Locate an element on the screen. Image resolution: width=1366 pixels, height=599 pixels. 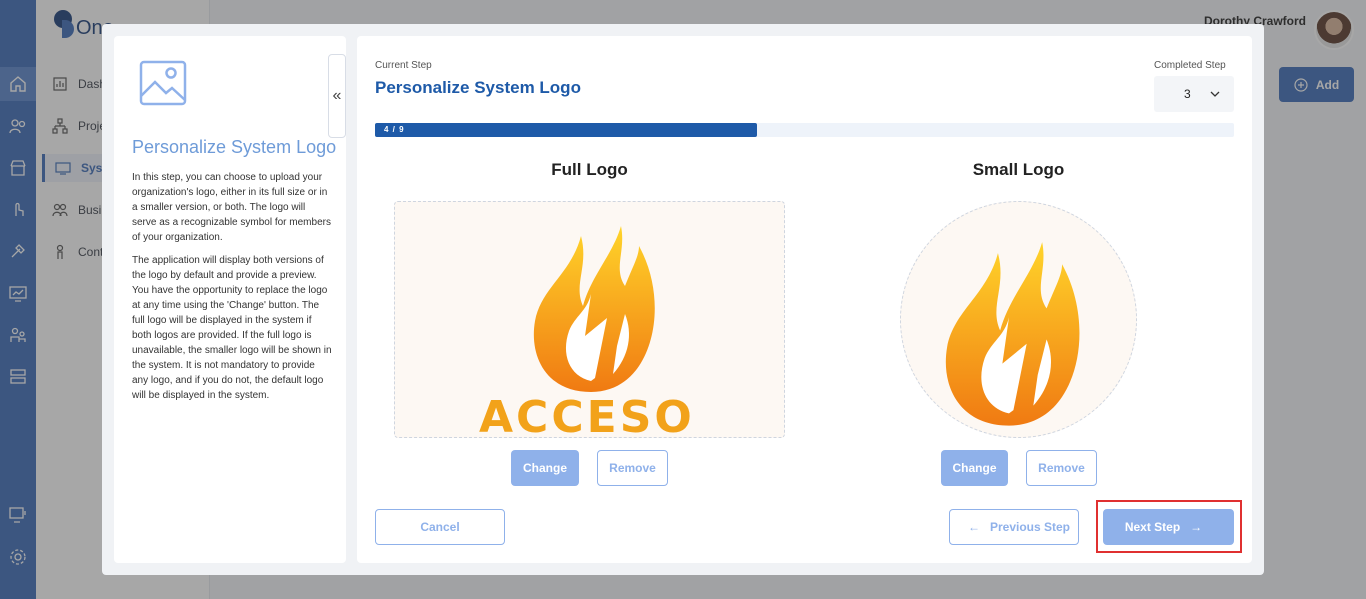
collapse-panel-button: « is located at coordinates (337, 96).